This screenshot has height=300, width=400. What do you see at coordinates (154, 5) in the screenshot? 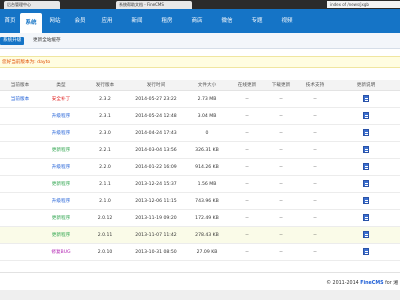
I see `browser-tab: 系统帮助文档 - FineCMS` at bounding box center [154, 5].